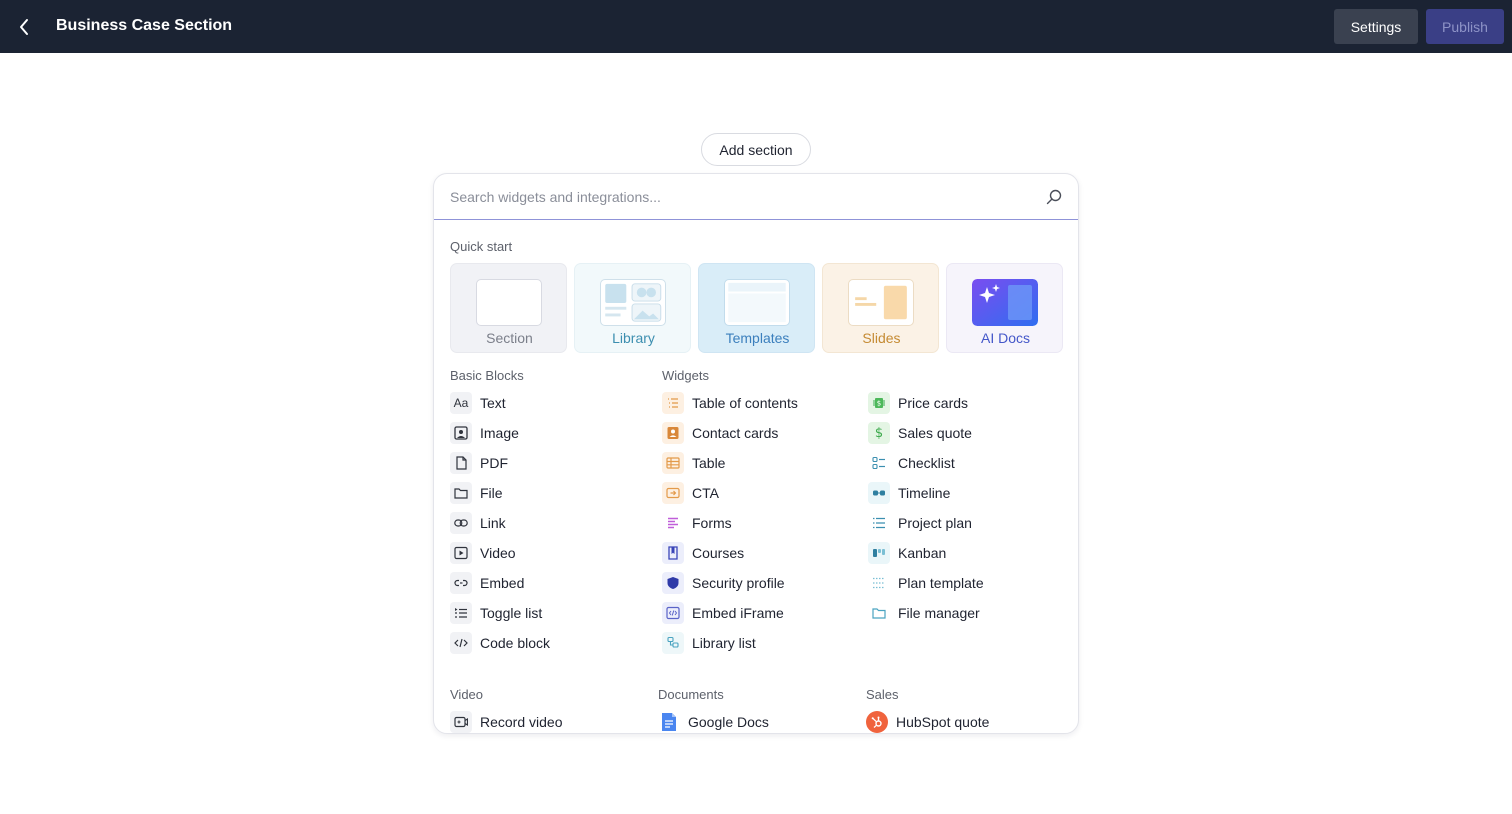 This screenshot has width=1512, height=814. I want to click on block-item-code-block: Code block, so click(500, 643).